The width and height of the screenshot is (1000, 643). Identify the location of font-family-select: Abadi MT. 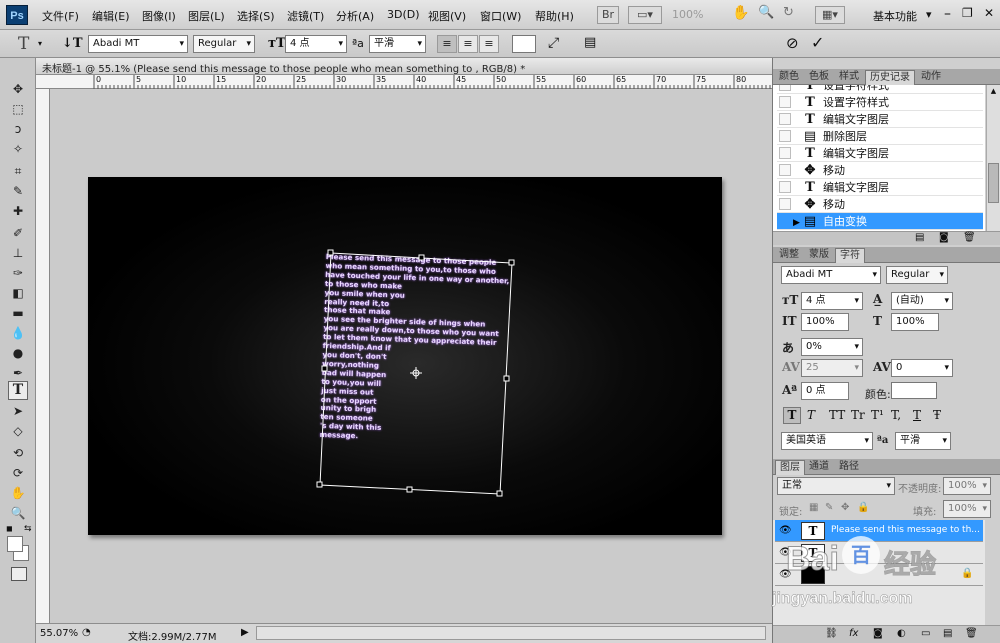
(138, 44).